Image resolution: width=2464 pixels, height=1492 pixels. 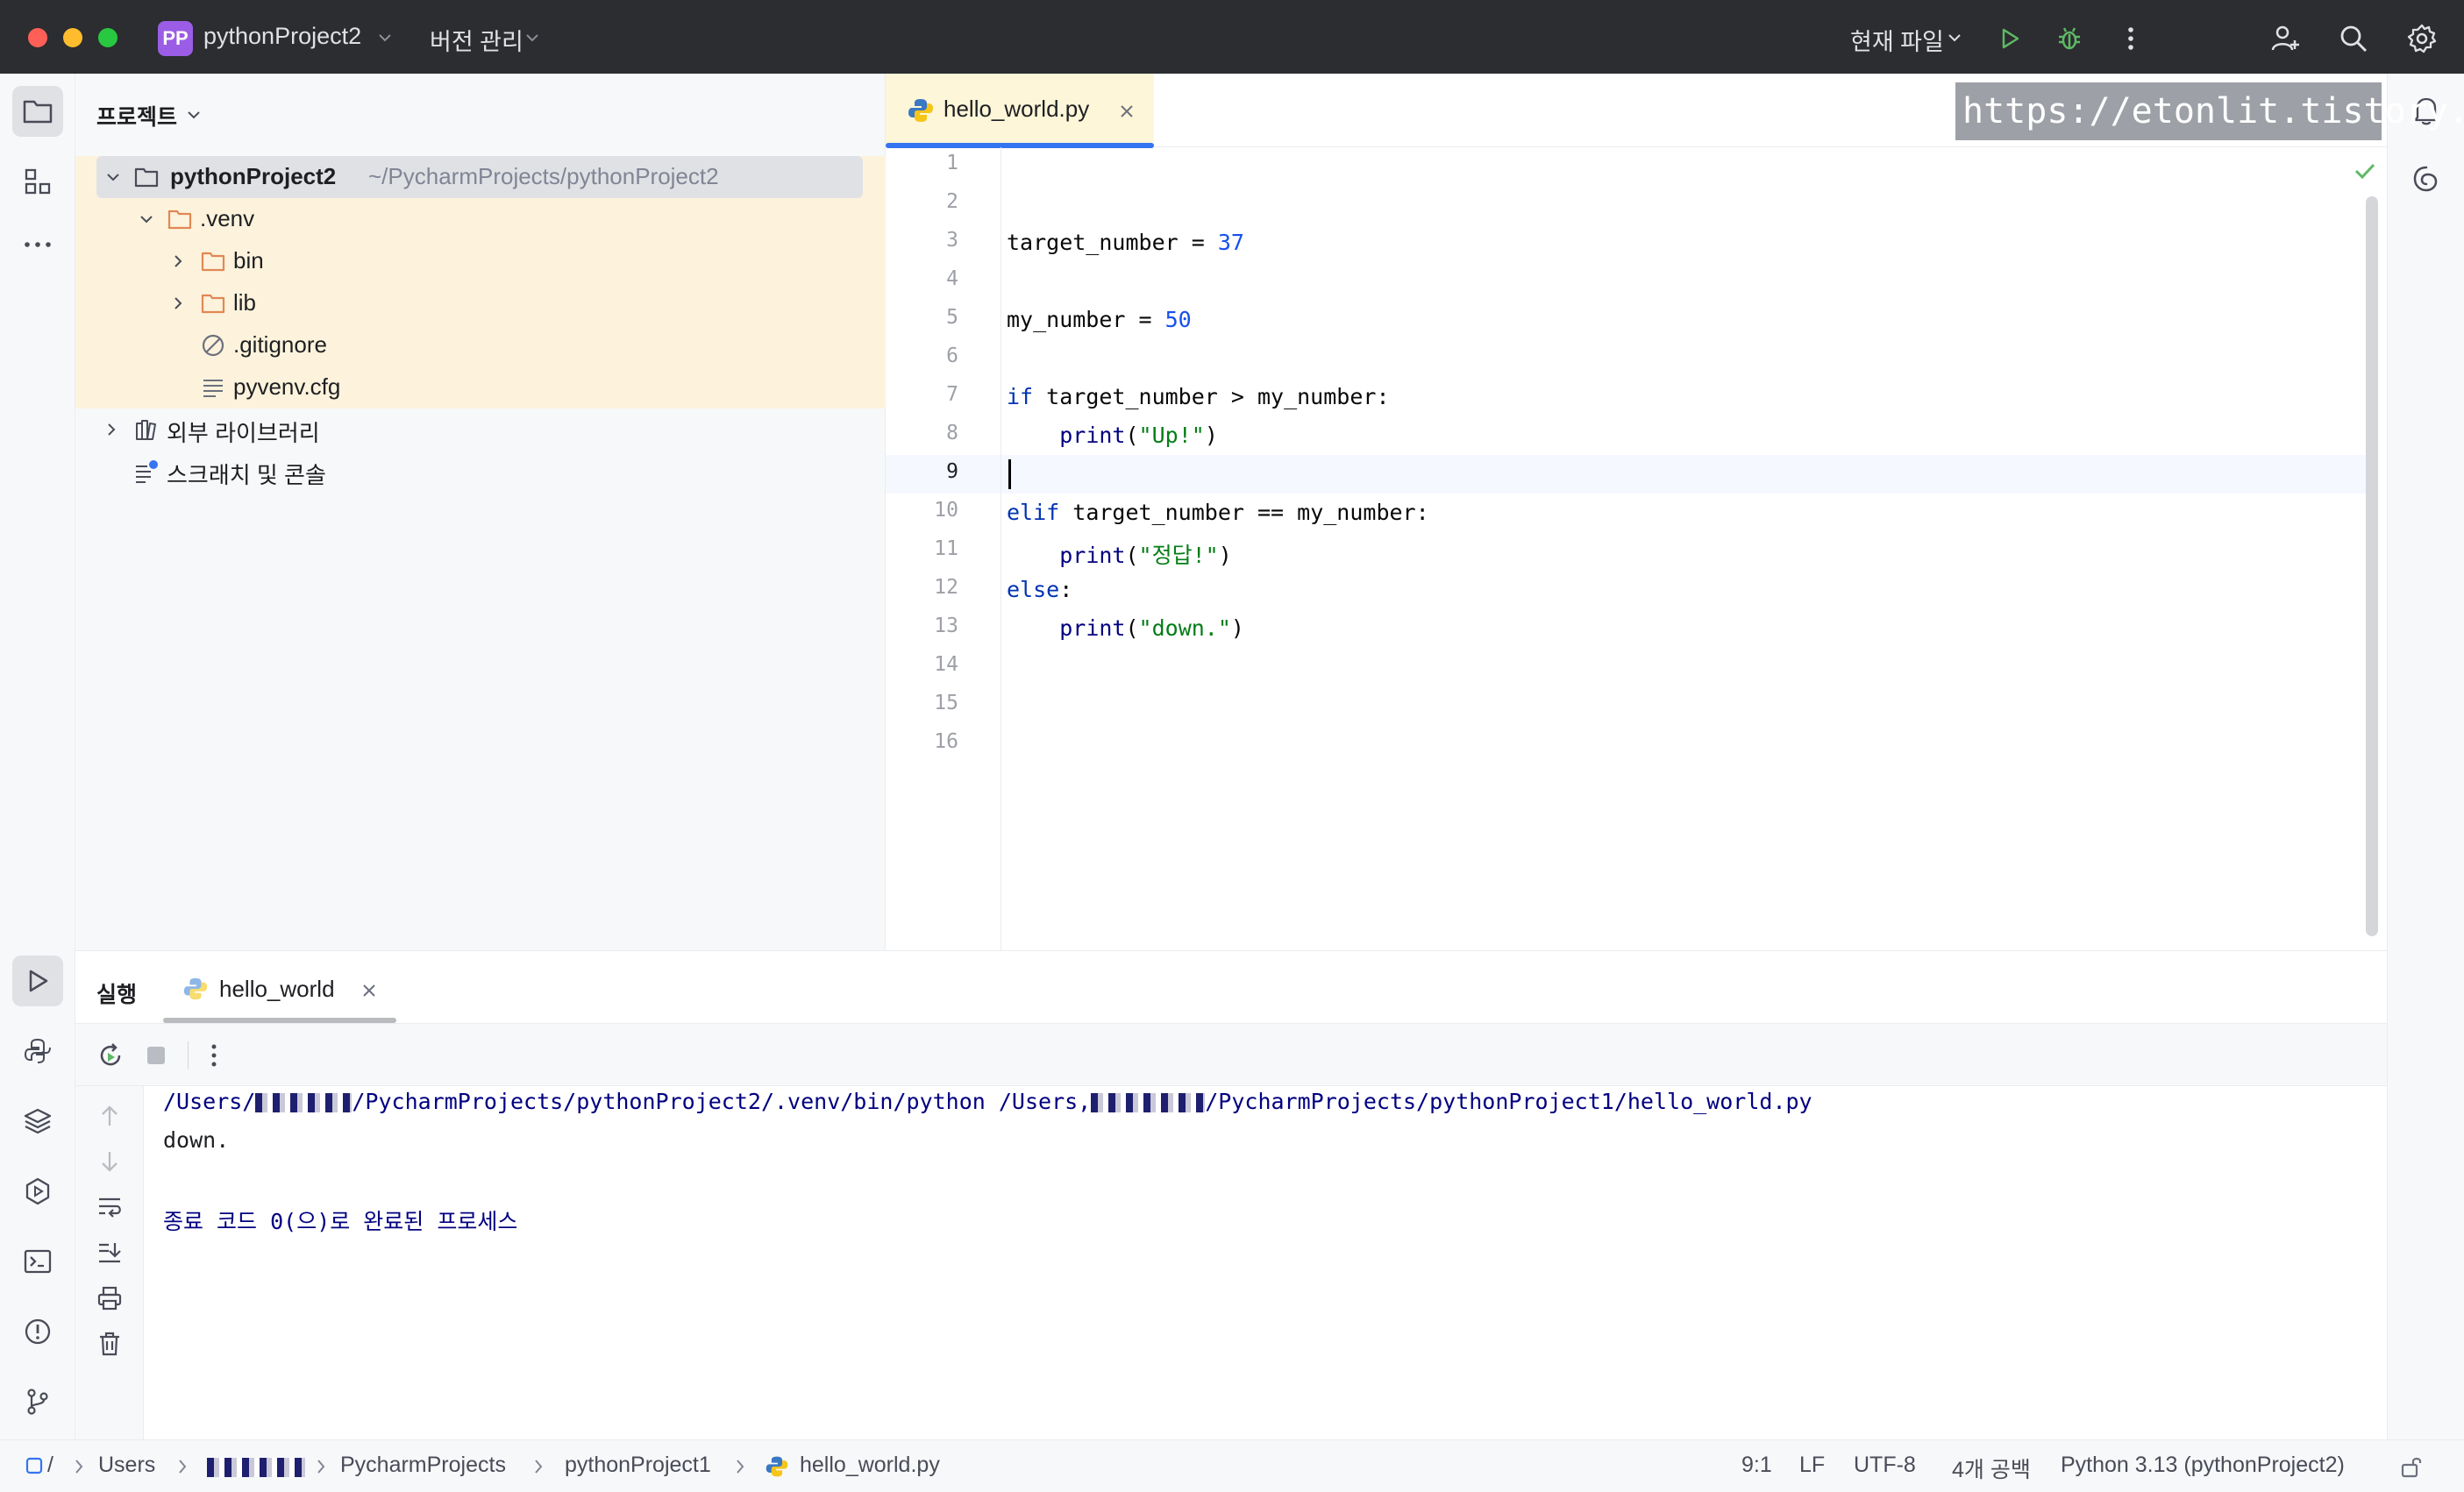 What do you see at coordinates (38, 37) in the screenshot?
I see `window-close-button` at bounding box center [38, 37].